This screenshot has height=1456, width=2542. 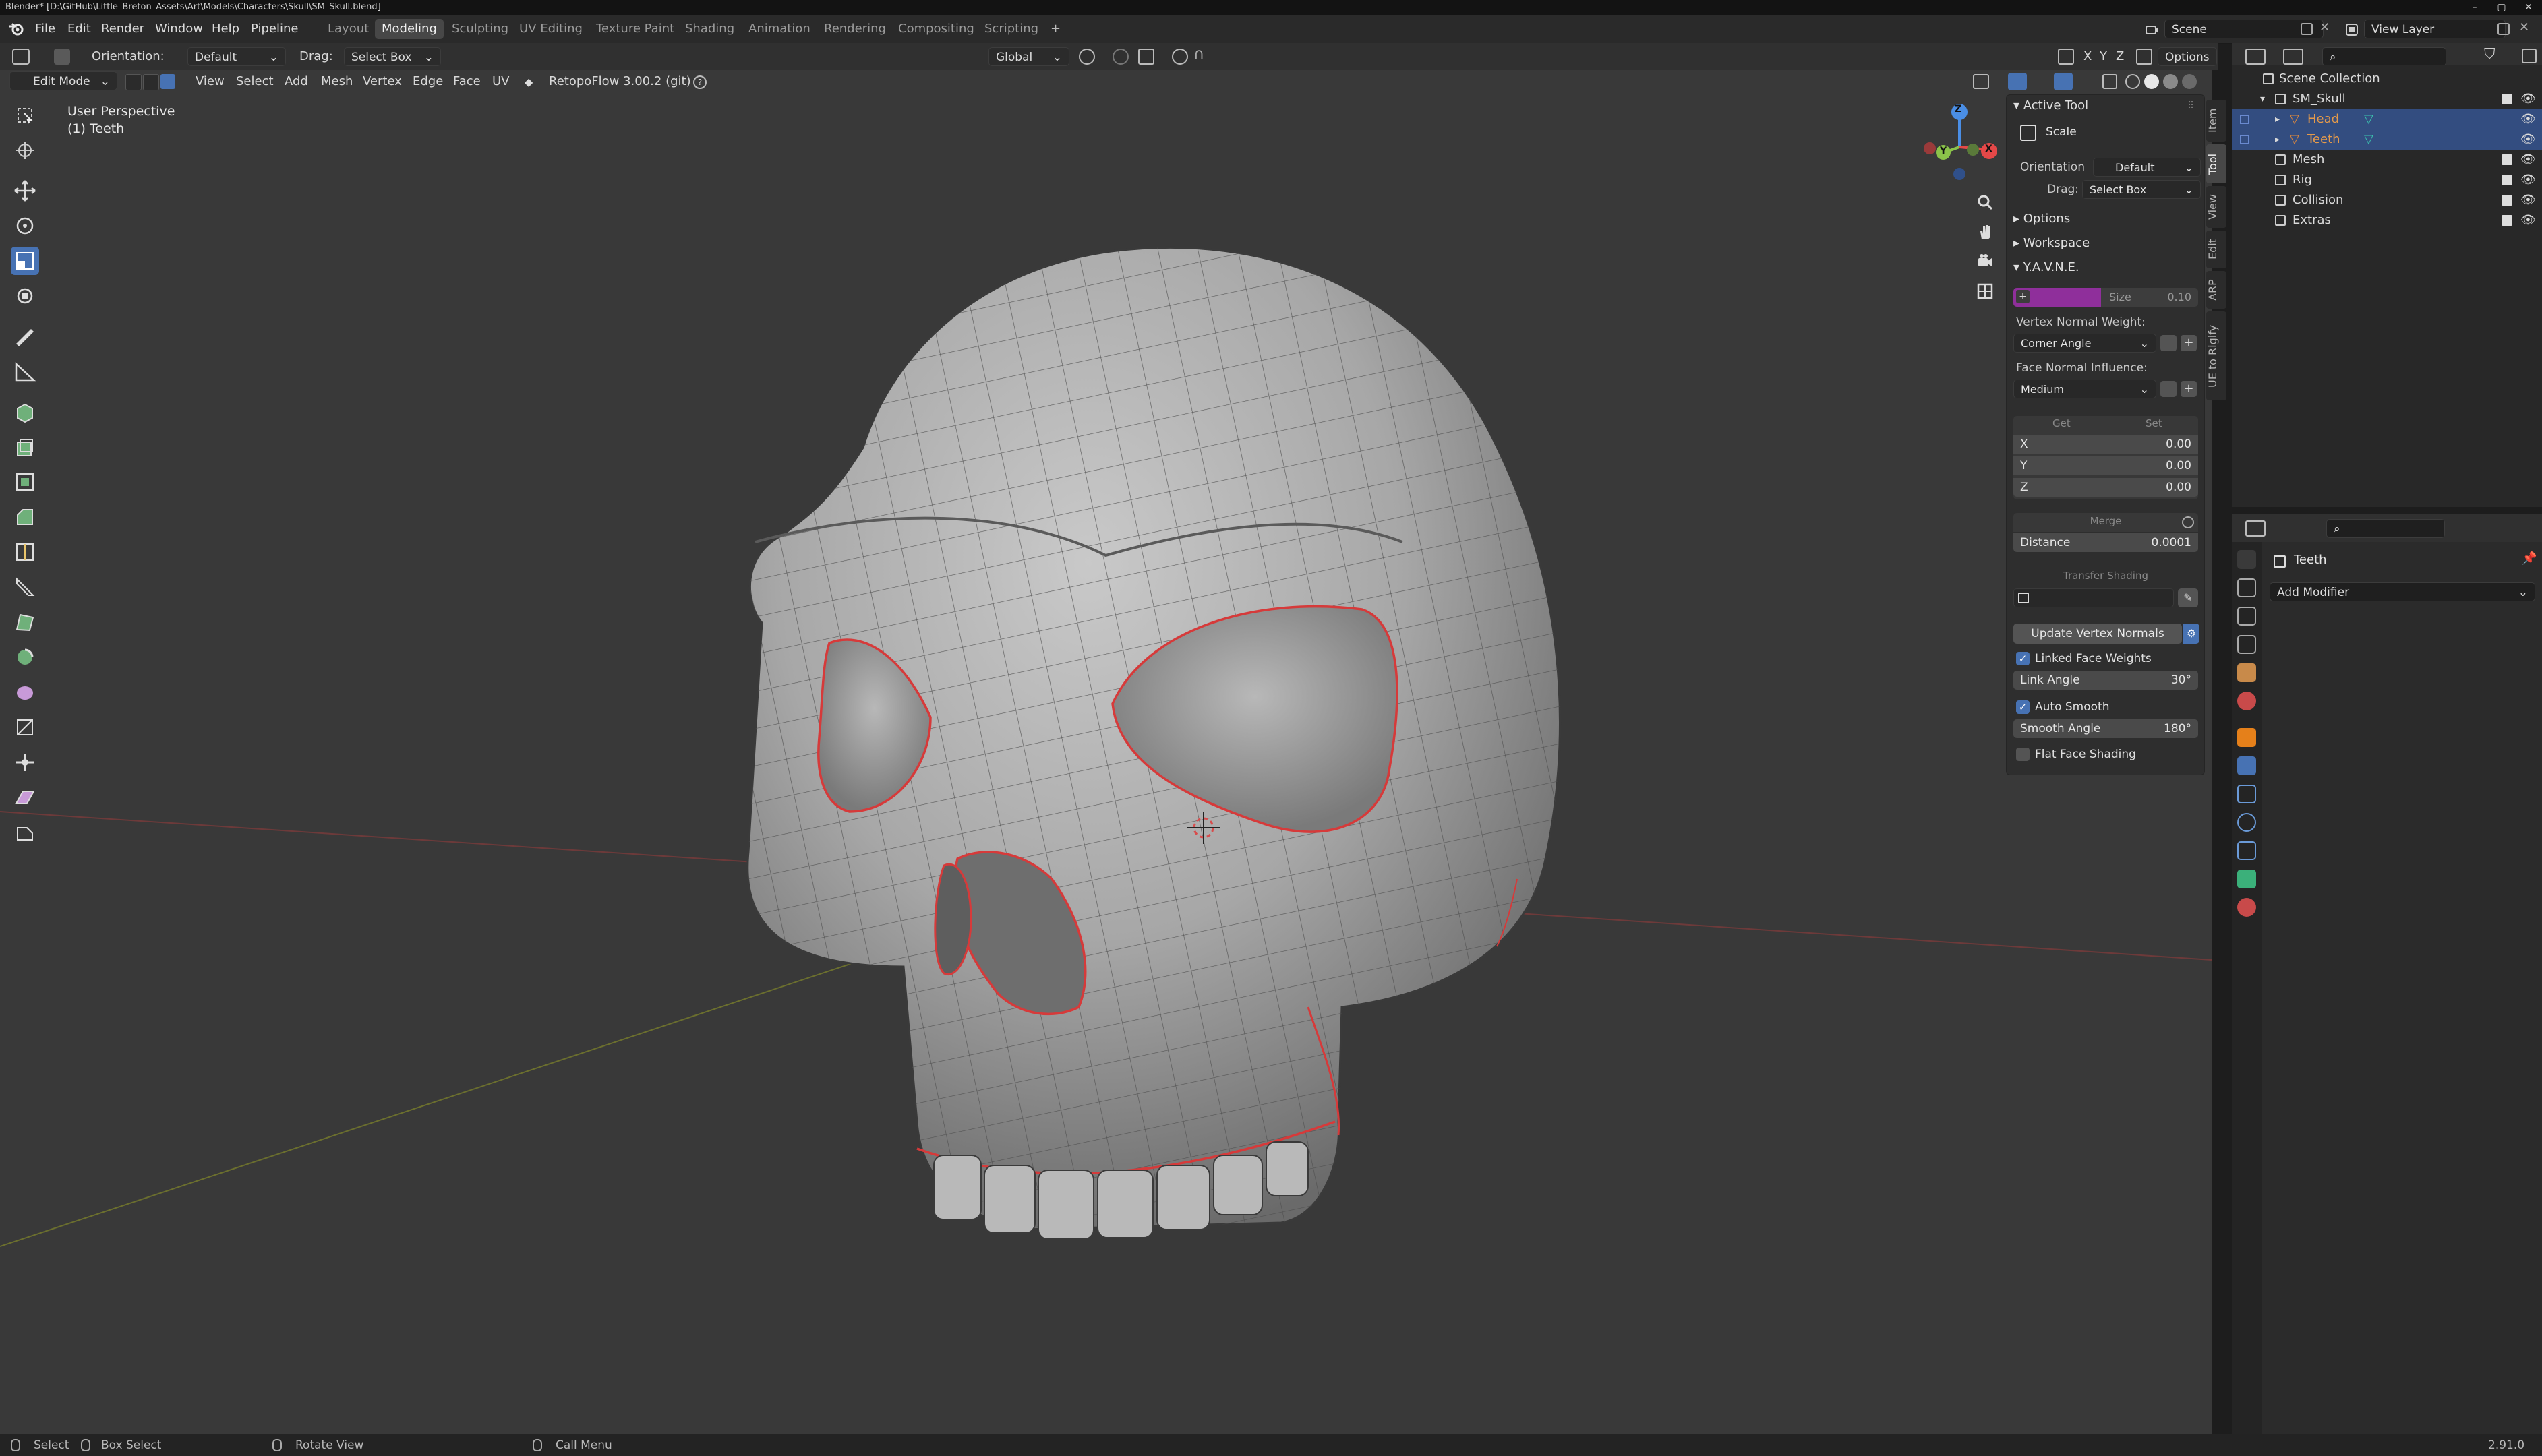 I want to click on plus-icon: +, so click(x=2023, y=296).